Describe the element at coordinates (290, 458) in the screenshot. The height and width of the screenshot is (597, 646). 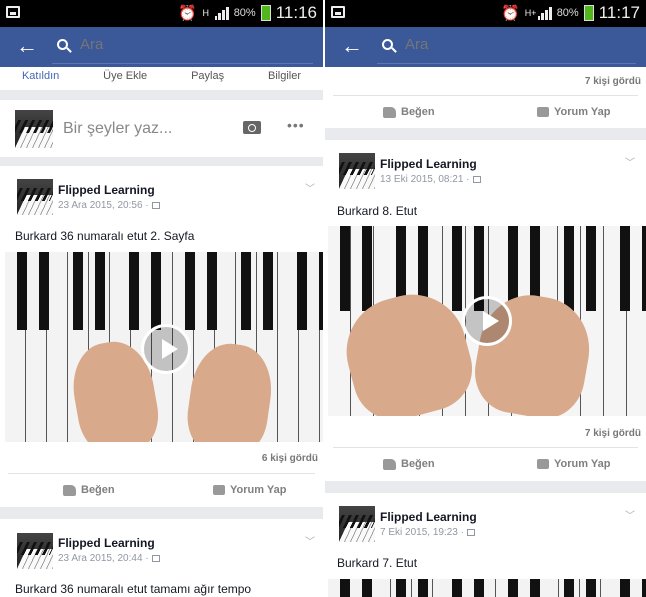
I see `view-count: 6 kişi gördü` at that location.